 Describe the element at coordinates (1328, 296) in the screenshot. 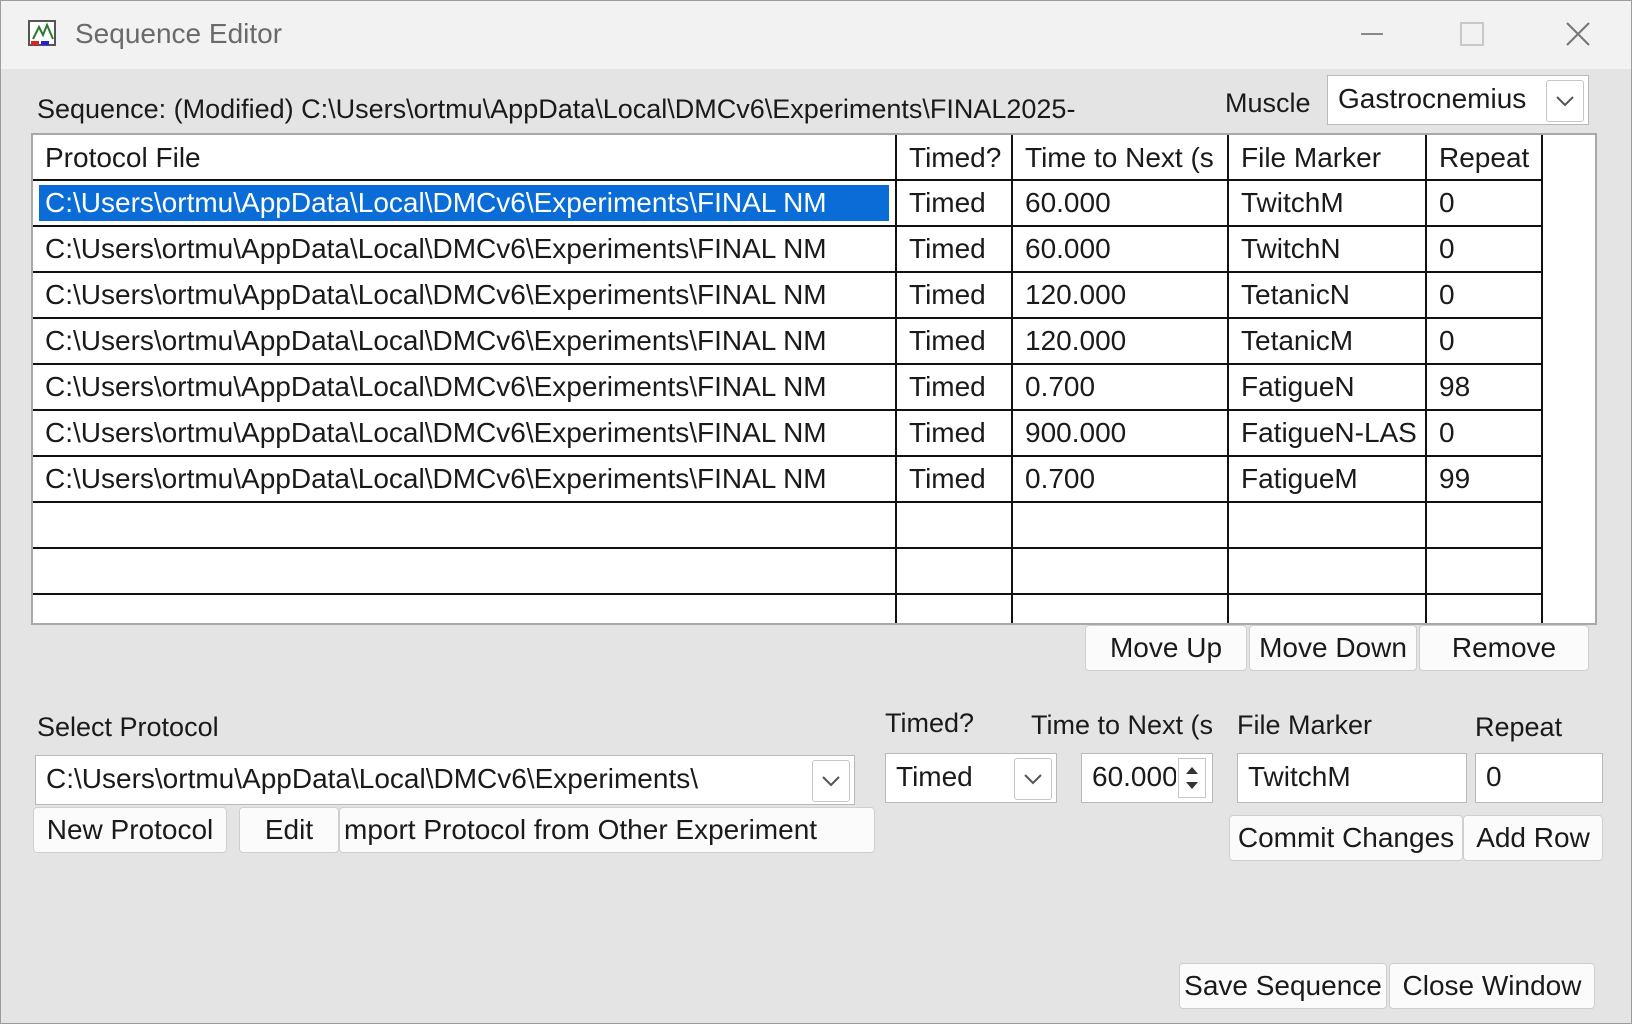

I see `table-cell: TetanicN` at that location.